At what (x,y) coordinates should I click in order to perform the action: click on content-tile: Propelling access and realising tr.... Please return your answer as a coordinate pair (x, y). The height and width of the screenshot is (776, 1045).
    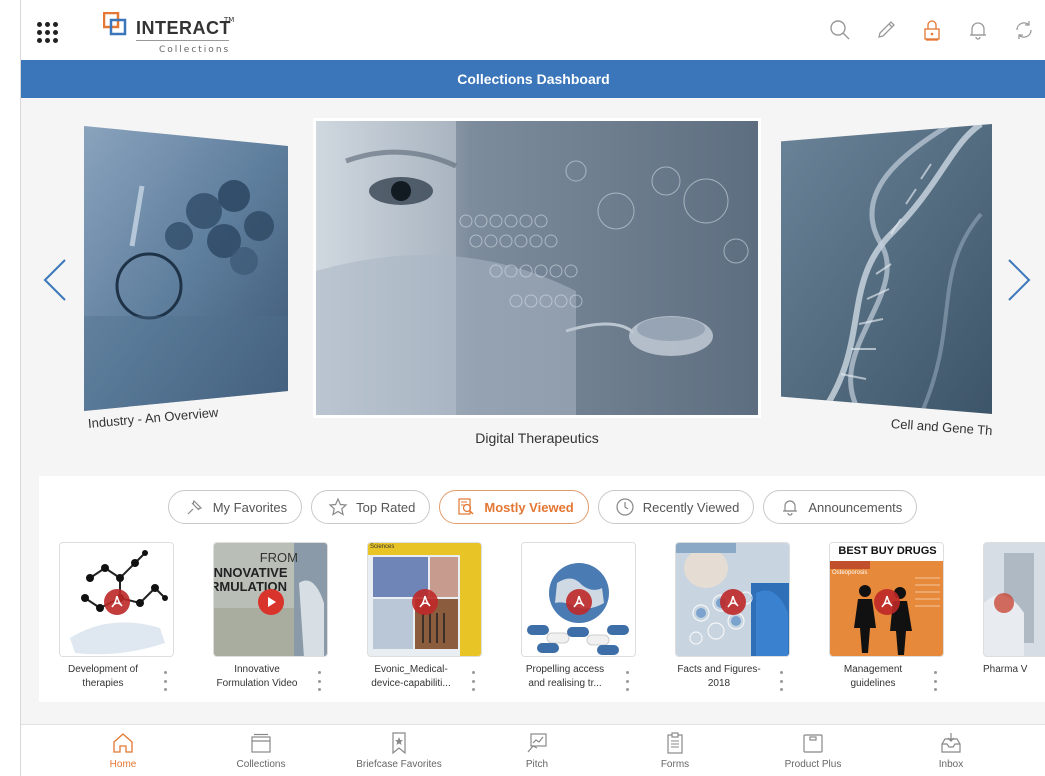
    Looking at the image, I should click on (571, 622).